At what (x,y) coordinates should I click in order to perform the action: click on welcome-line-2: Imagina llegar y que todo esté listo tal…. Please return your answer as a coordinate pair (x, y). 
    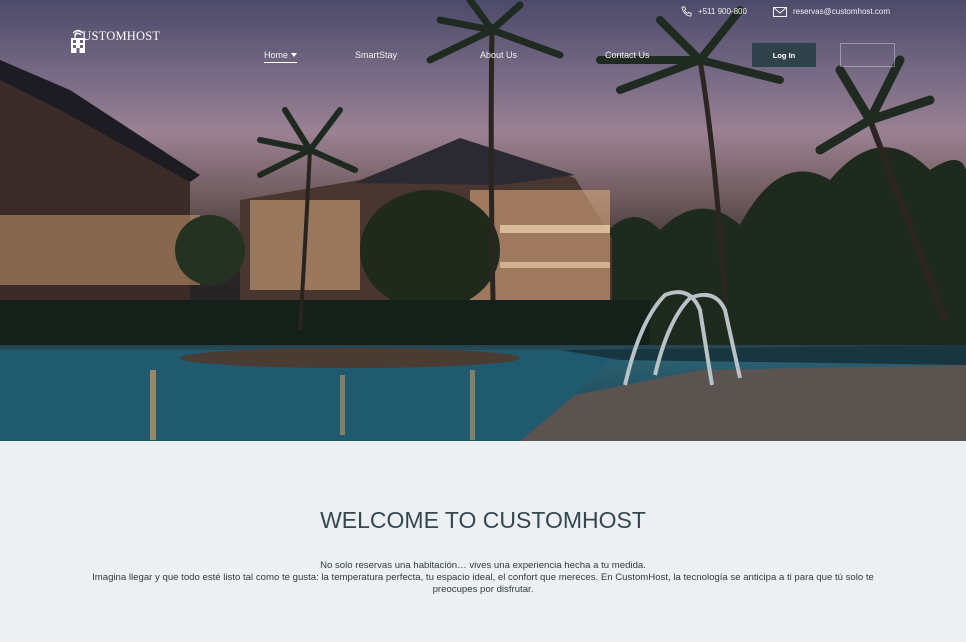
    Looking at the image, I should click on (483, 583).